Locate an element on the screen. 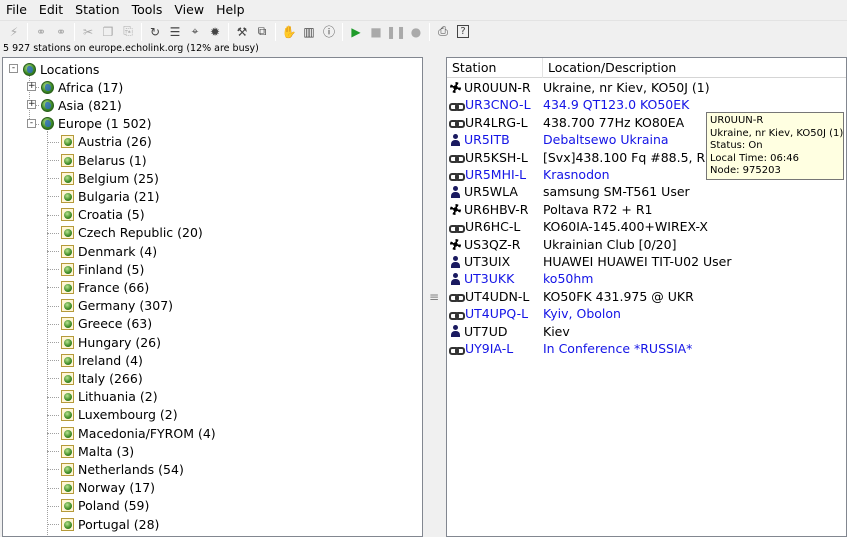 Image resolution: width=847 pixels, height=537 pixels. table-row: UT4UDN-L KO50FK 431.975 @ UKR is located at coordinates (646, 296).